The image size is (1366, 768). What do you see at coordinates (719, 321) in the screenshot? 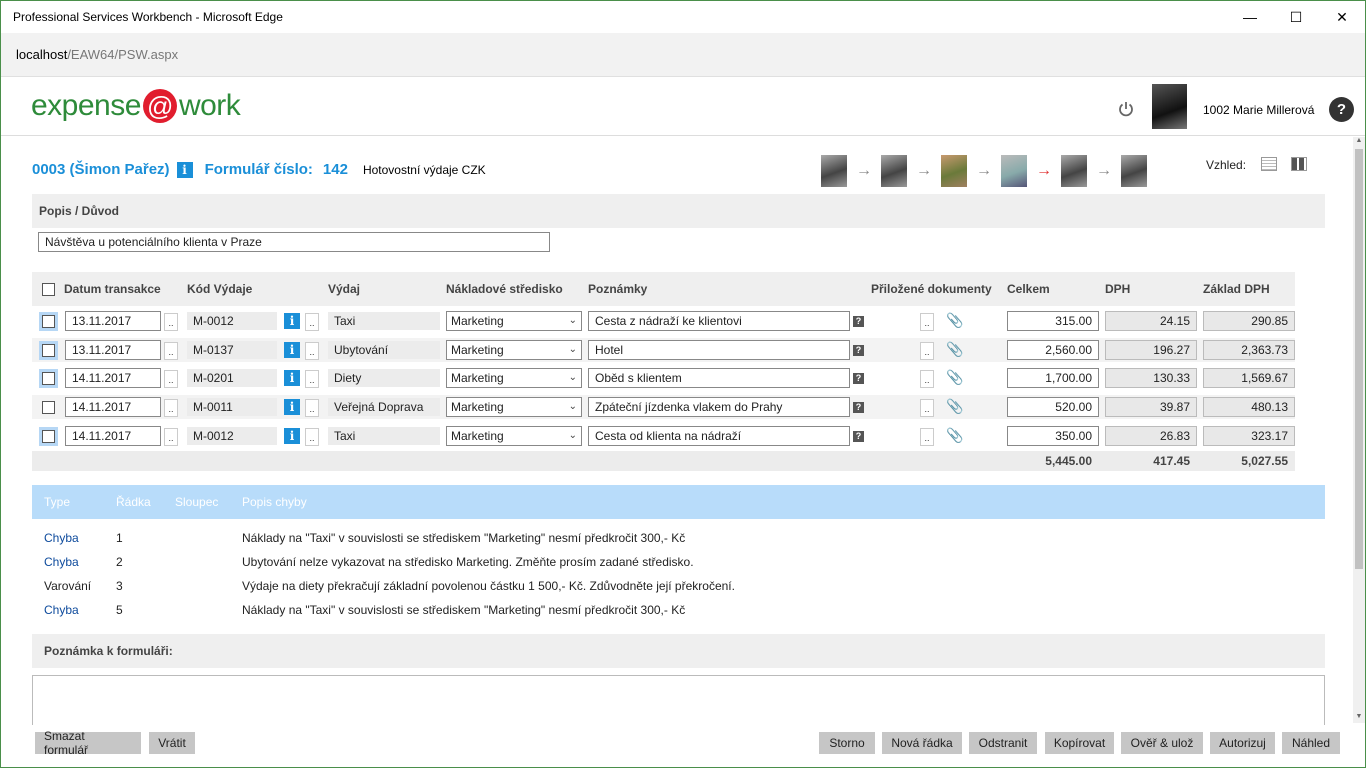
I see `note-input: Cesta z nádraží ke klientovi` at bounding box center [719, 321].